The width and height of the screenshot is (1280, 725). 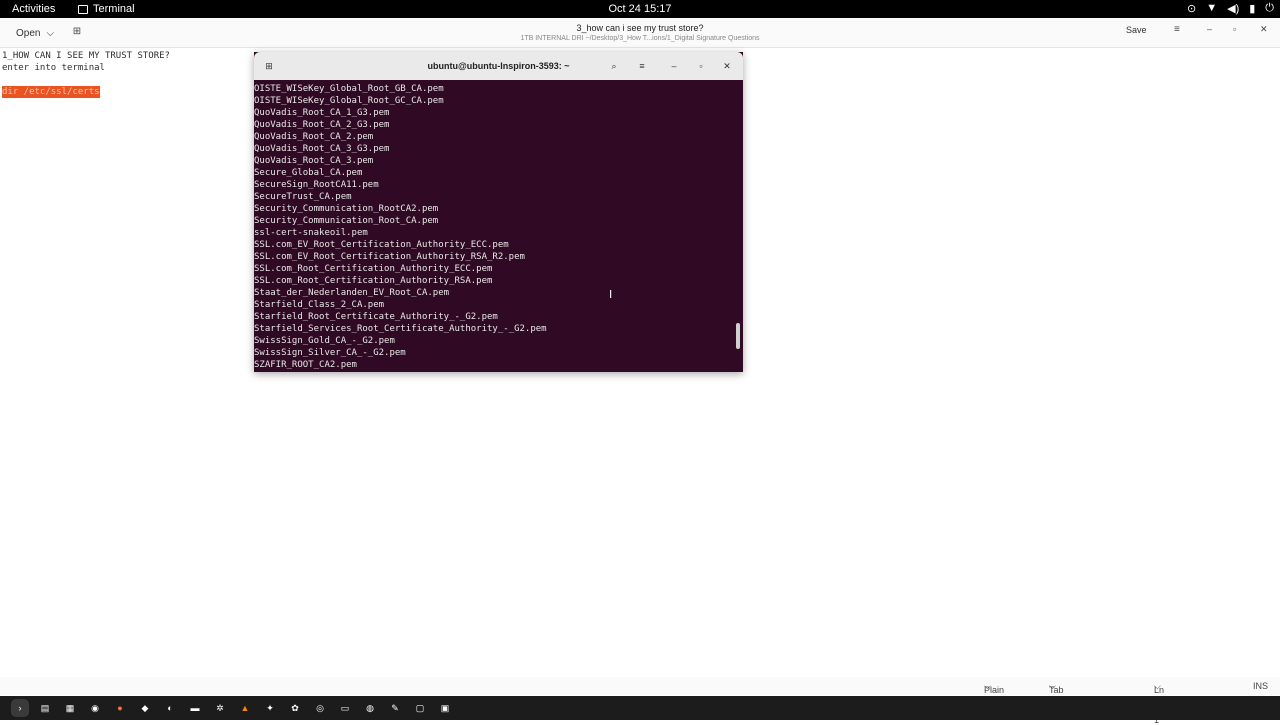 What do you see at coordinates (352, 293) in the screenshot?
I see `terminal-line: Staat_der_Nederlanden_EV_Root_CA.pem` at bounding box center [352, 293].